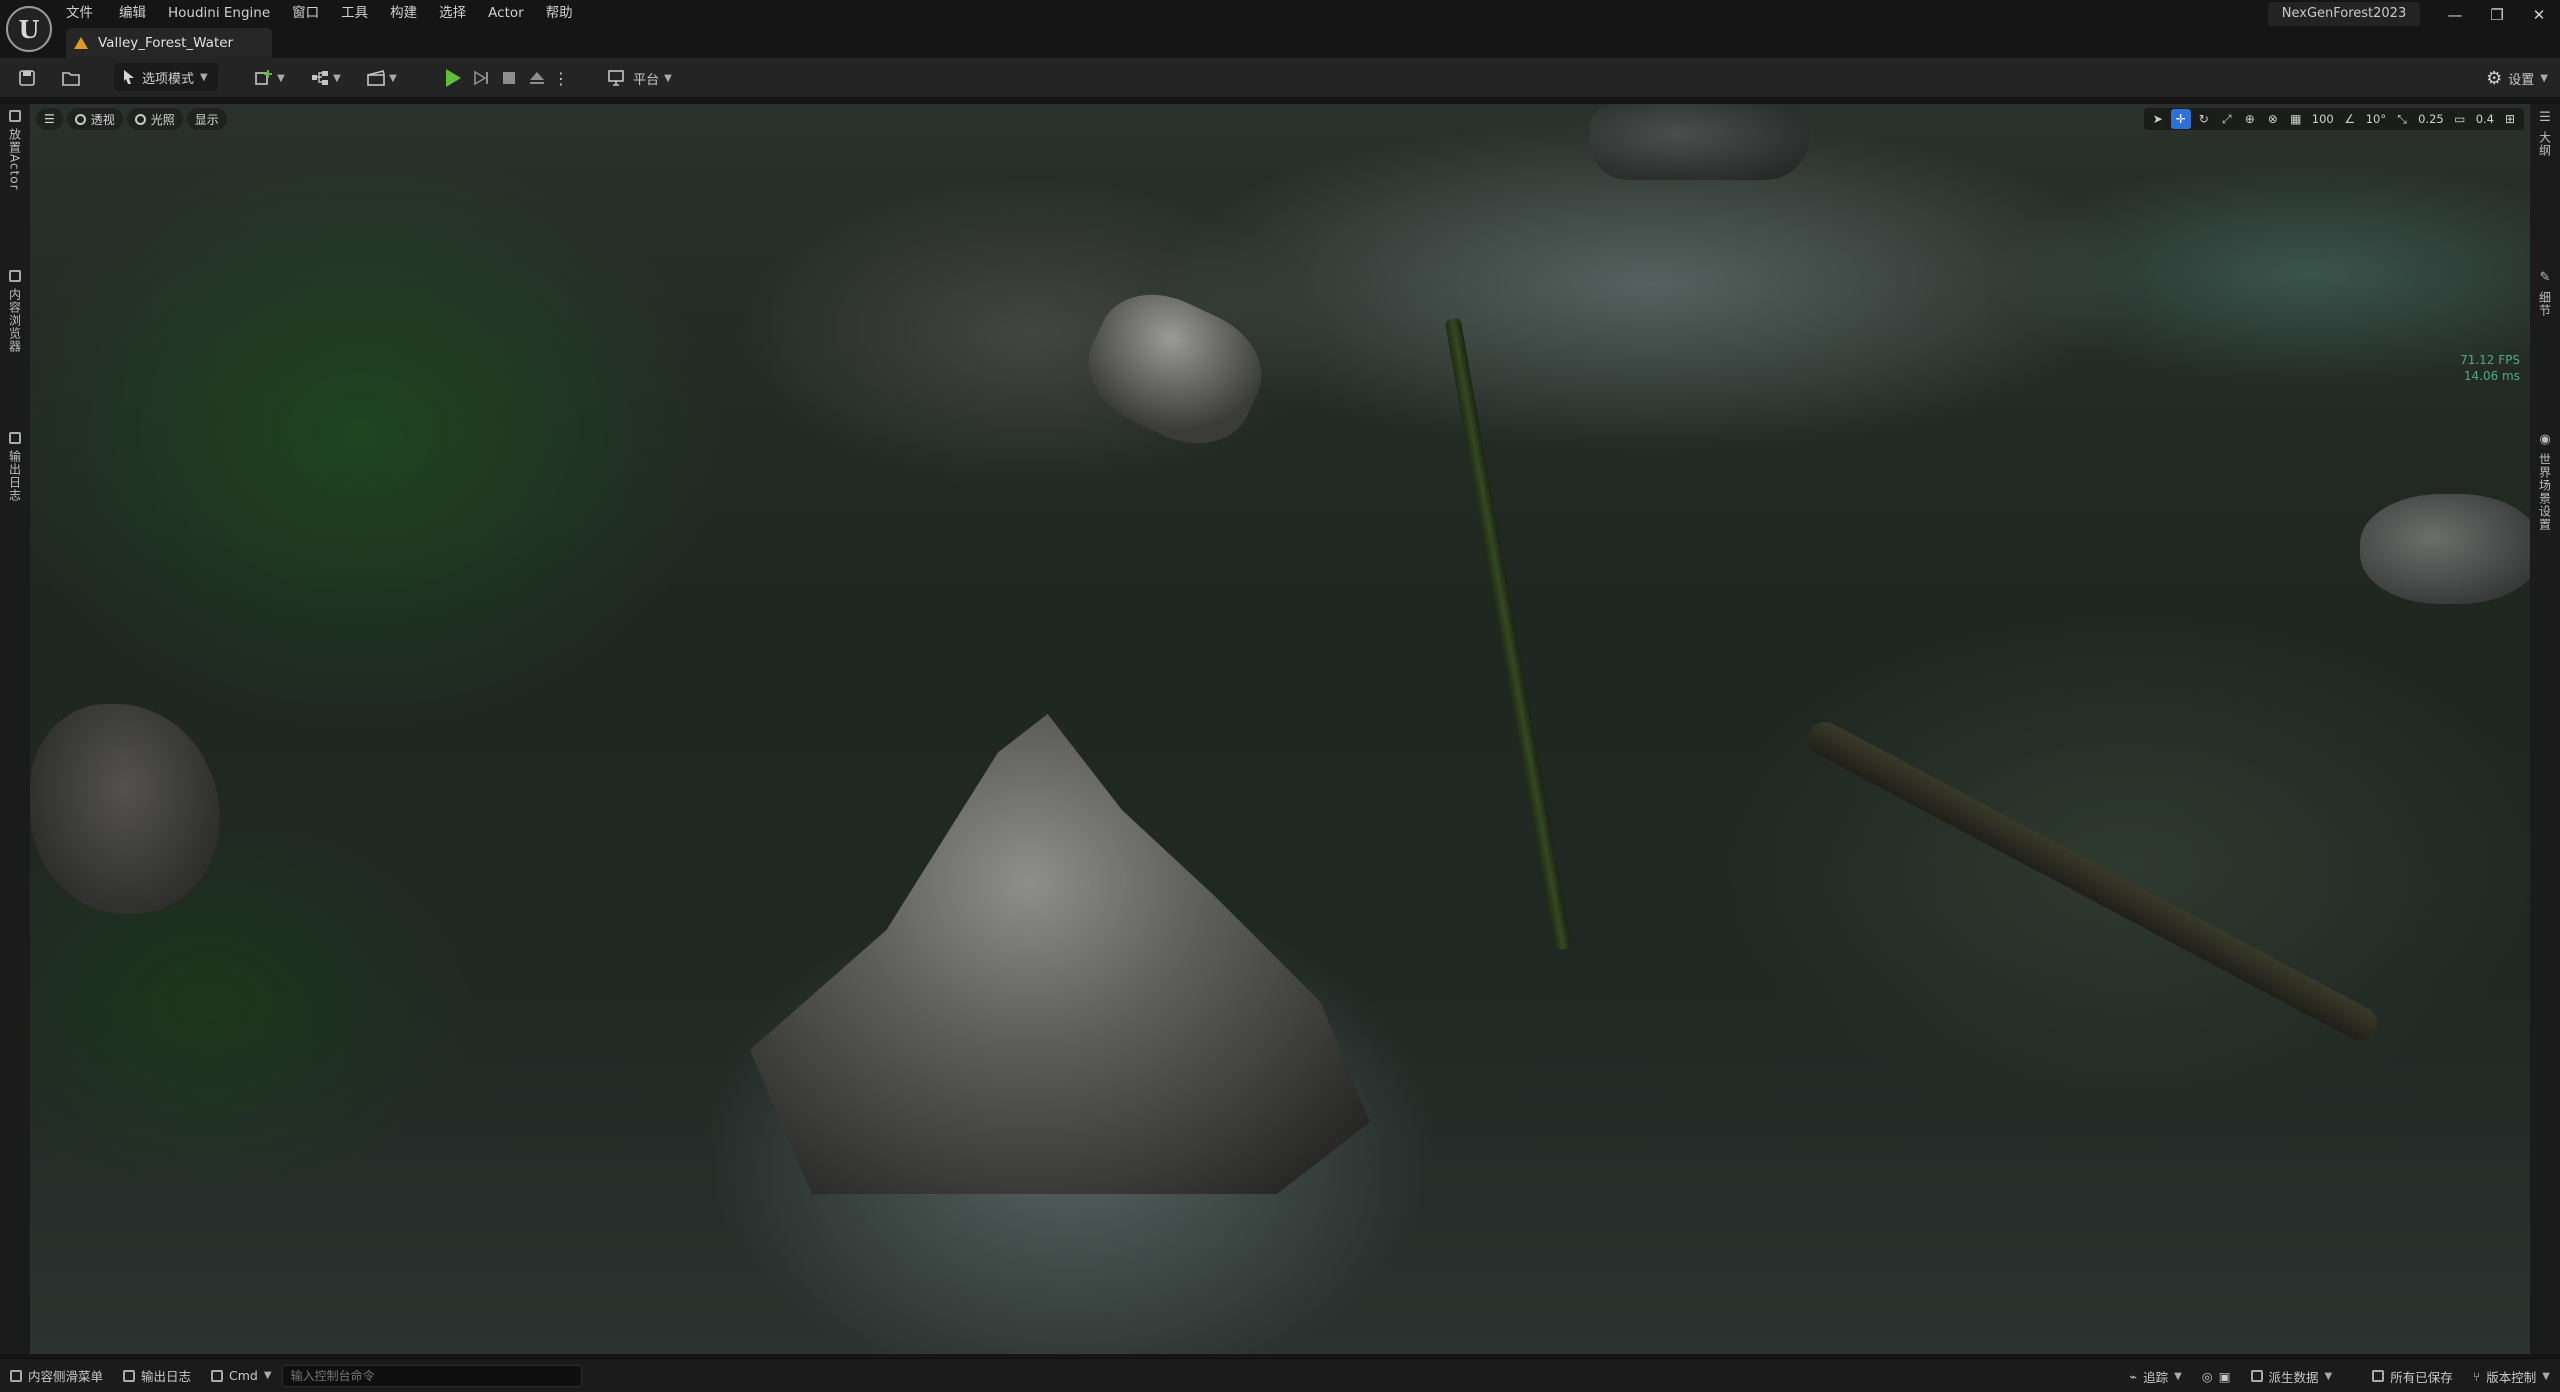  Describe the element at coordinates (2545, 481) in the screenshot. I see `tab-world-settings: ◉ 世界场景设置` at that location.